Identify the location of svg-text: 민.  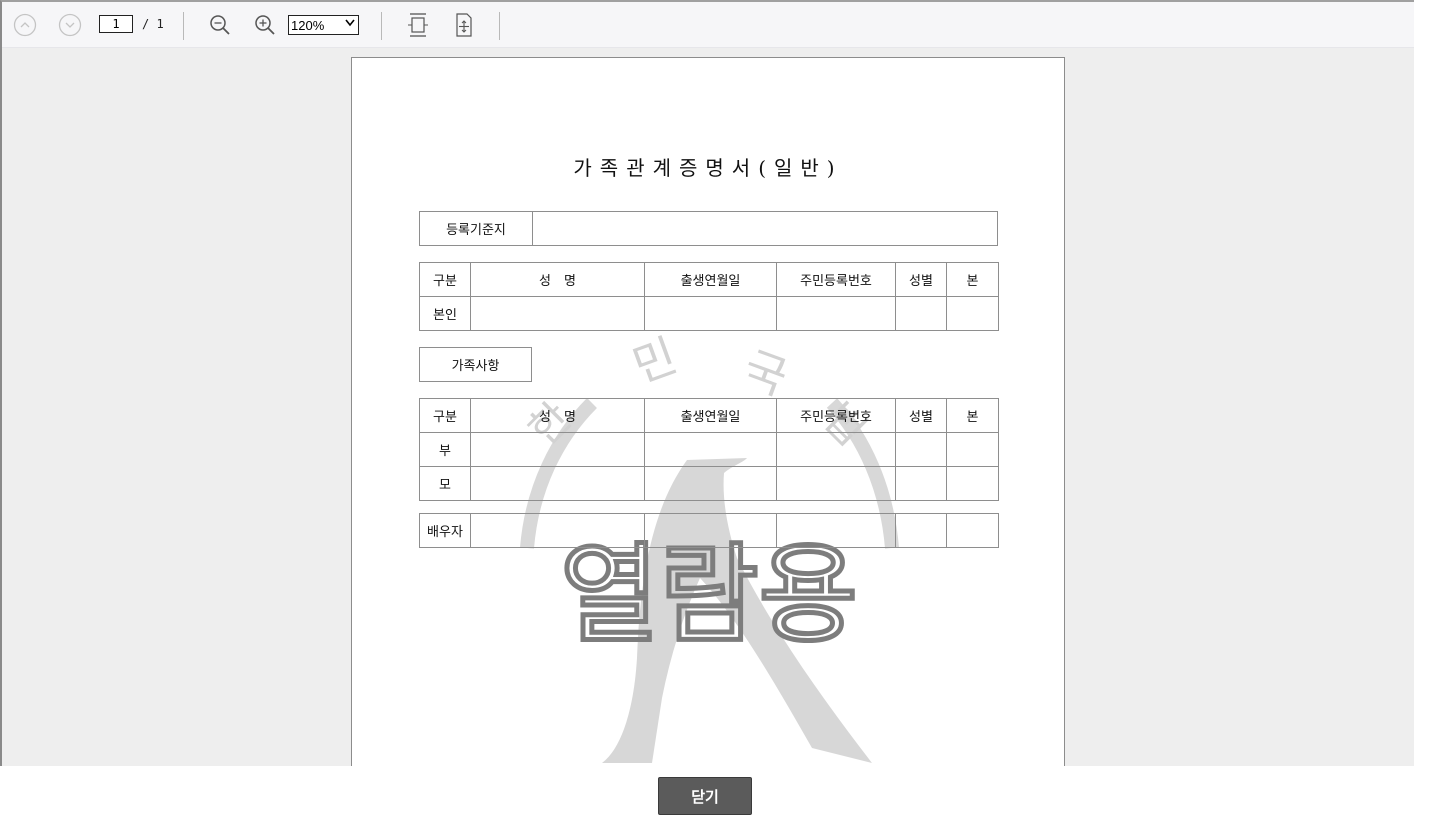
(655, 360).